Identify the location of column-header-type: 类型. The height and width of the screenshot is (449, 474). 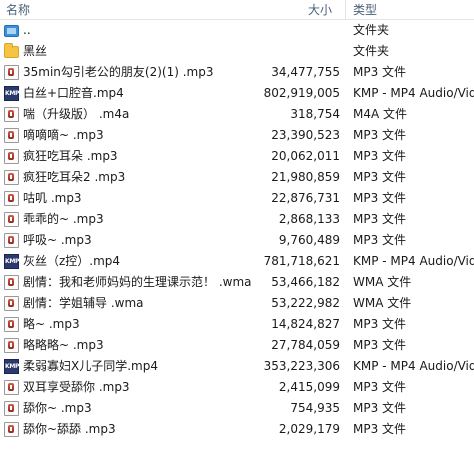
(413, 10).